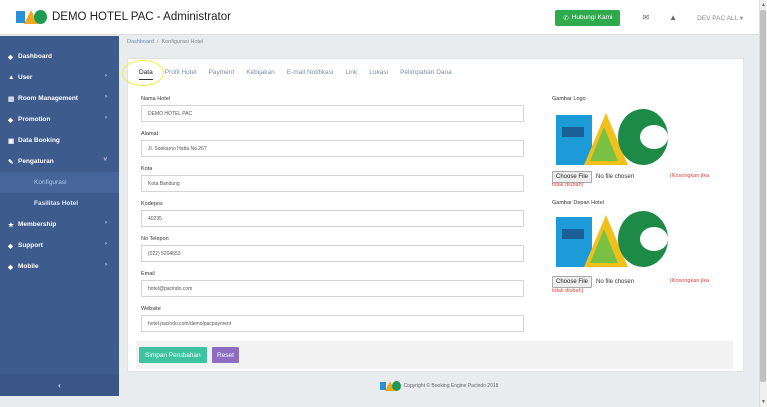  What do you see at coordinates (645, 17) in the screenshot?
I see `mail-icon: ✉` at bounding box center [645, 17].